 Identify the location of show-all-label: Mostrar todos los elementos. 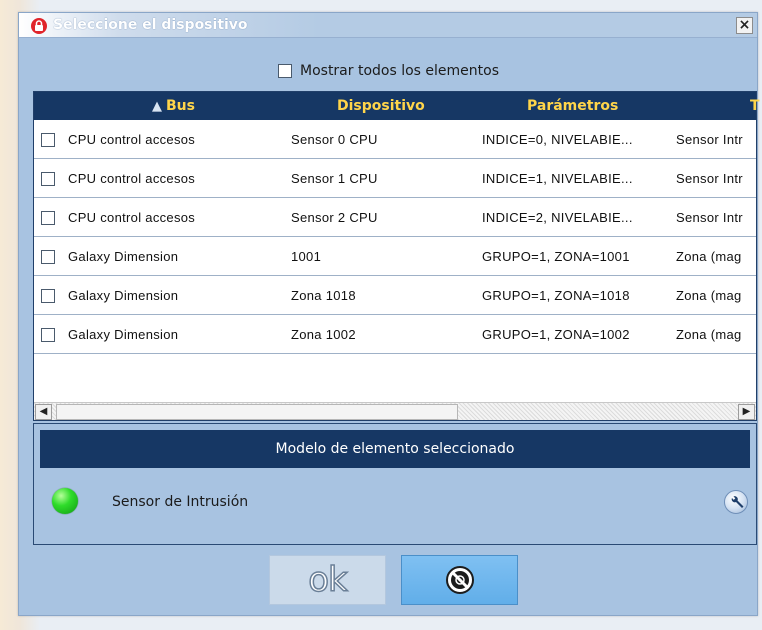
(400, 71).